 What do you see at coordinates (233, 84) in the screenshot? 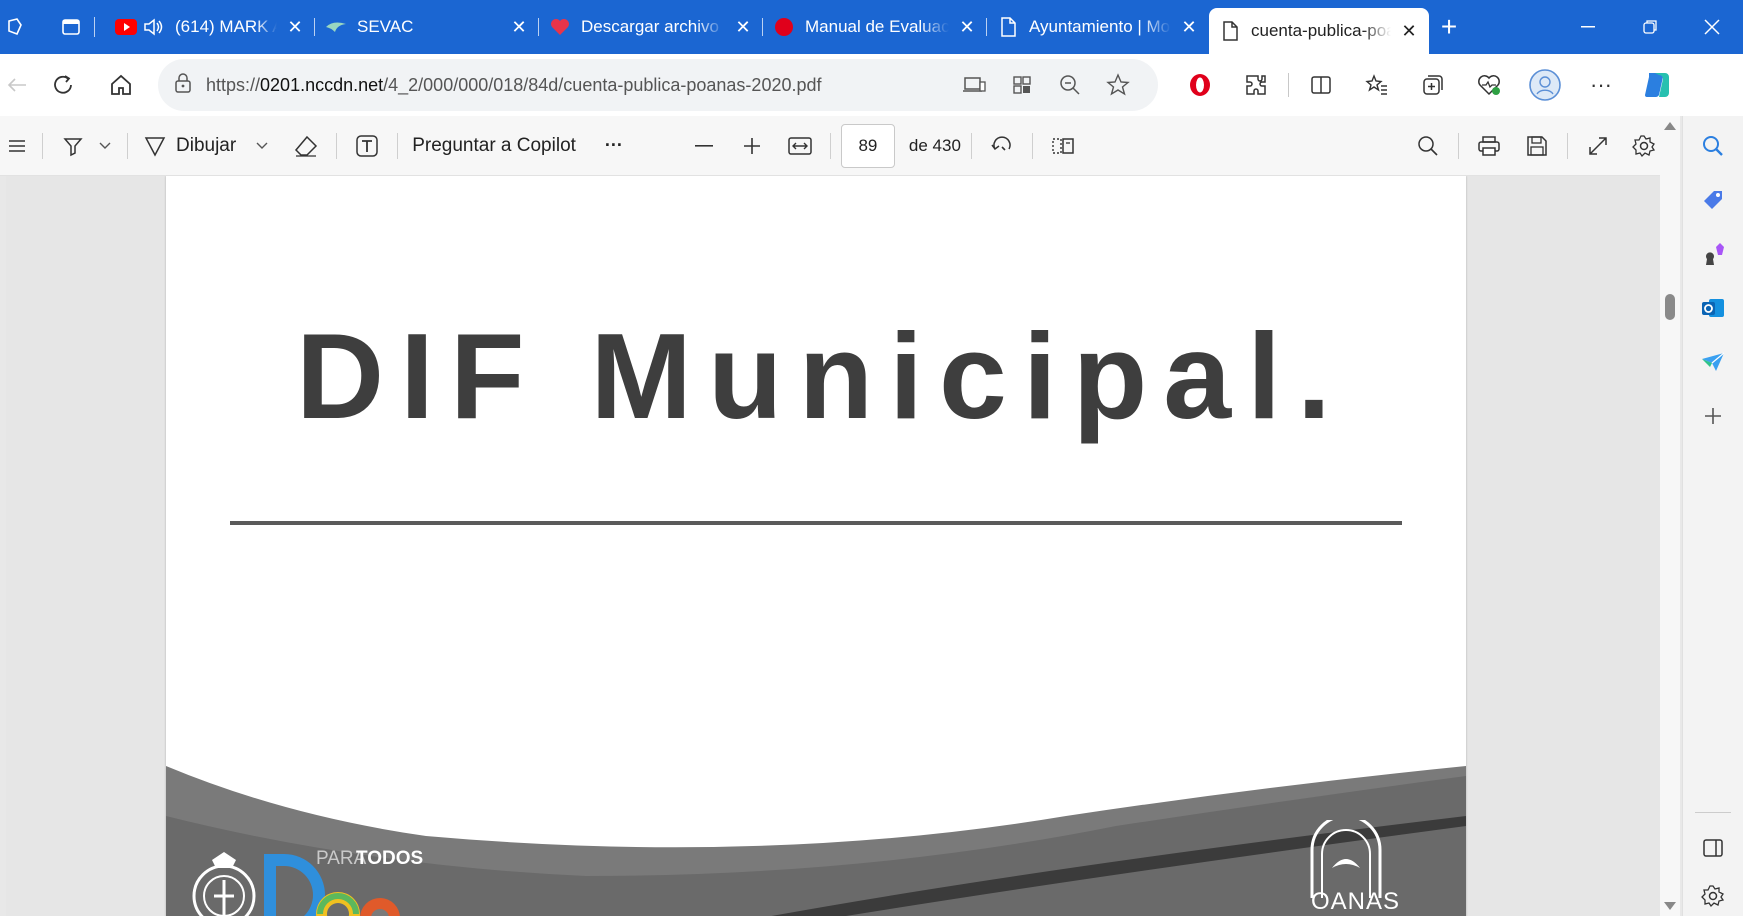
I see `url-prefix: https://` at bounding box center [233, 84].